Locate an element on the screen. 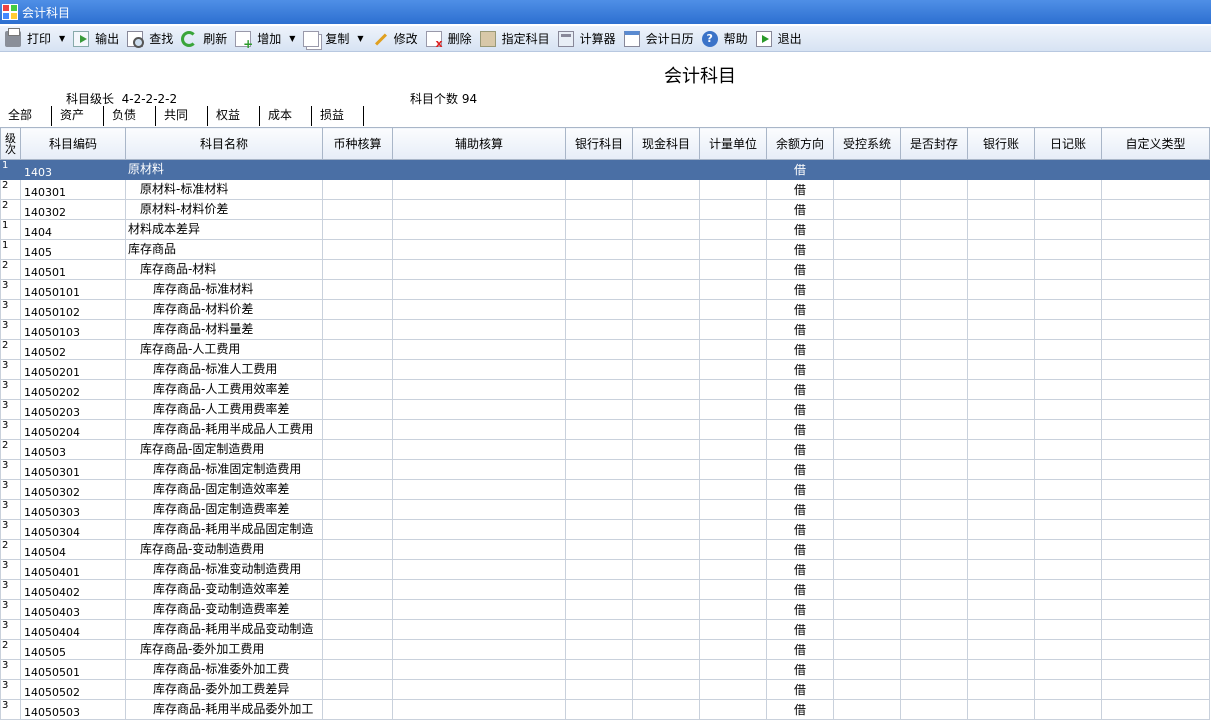  calendar-button: 会计日历 is located at coordinates (659, 39).